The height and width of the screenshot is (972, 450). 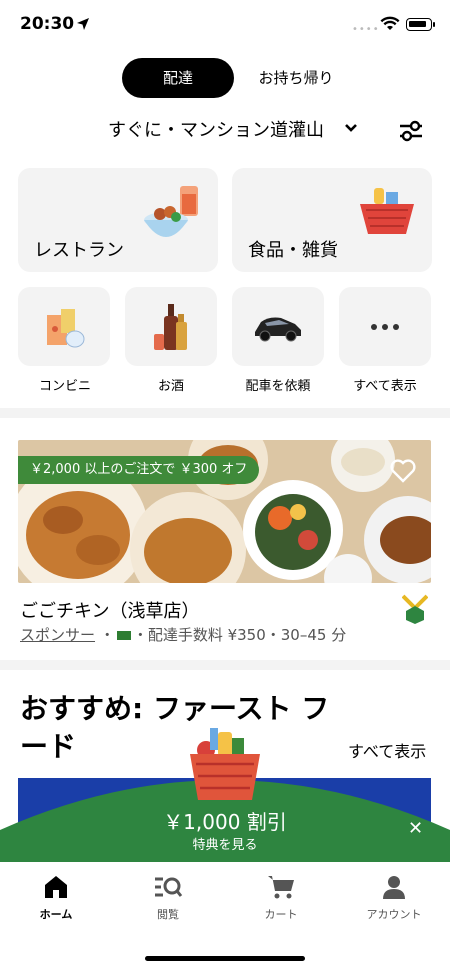 I want to click on category-ride, so click(x=278, y=326).